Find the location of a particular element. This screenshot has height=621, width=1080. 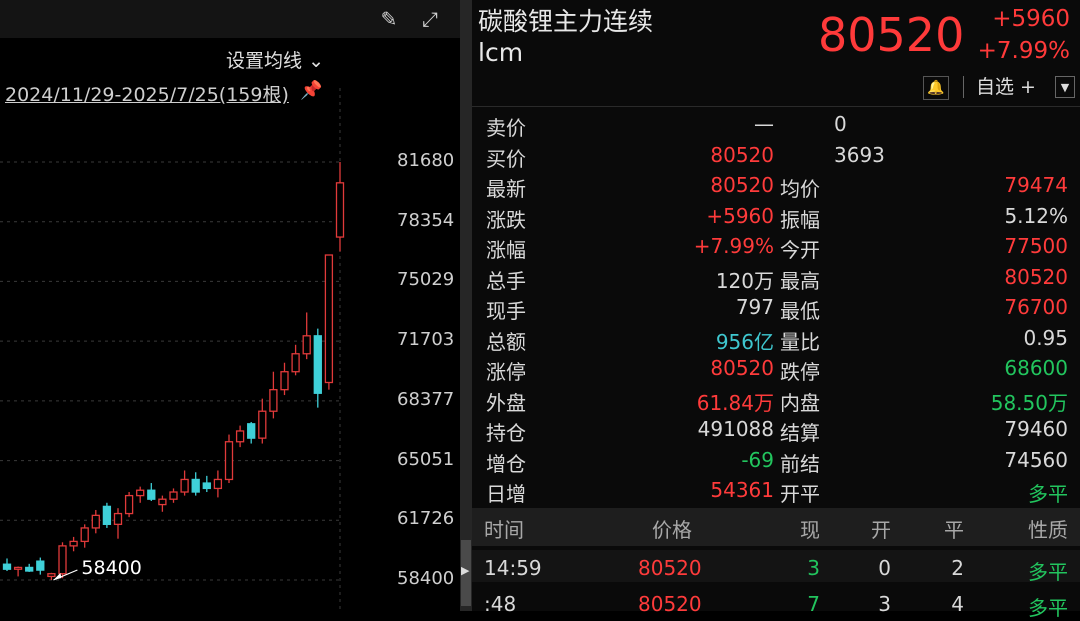

trade-table-header: 时间 价格 现 开 平 性质 is located at coordinates (776, 527).